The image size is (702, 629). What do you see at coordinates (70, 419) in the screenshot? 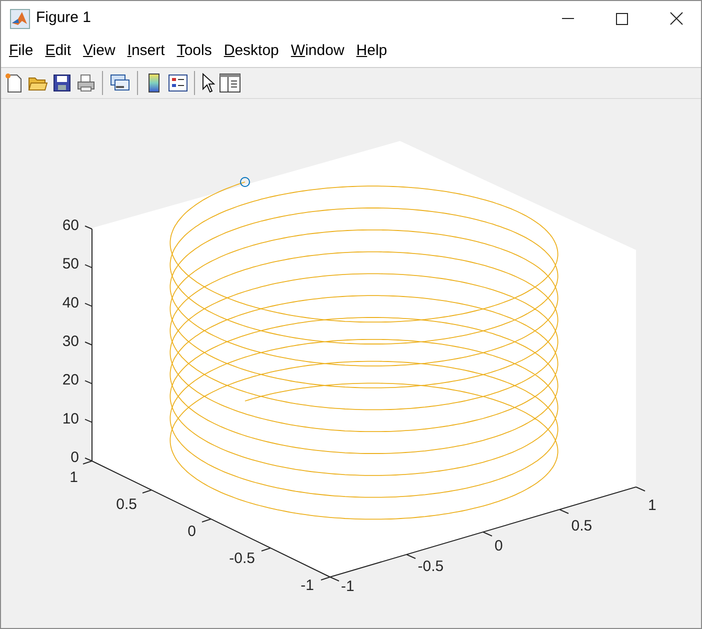
I see `tick-label: 10` at bounding box center [70, 419].